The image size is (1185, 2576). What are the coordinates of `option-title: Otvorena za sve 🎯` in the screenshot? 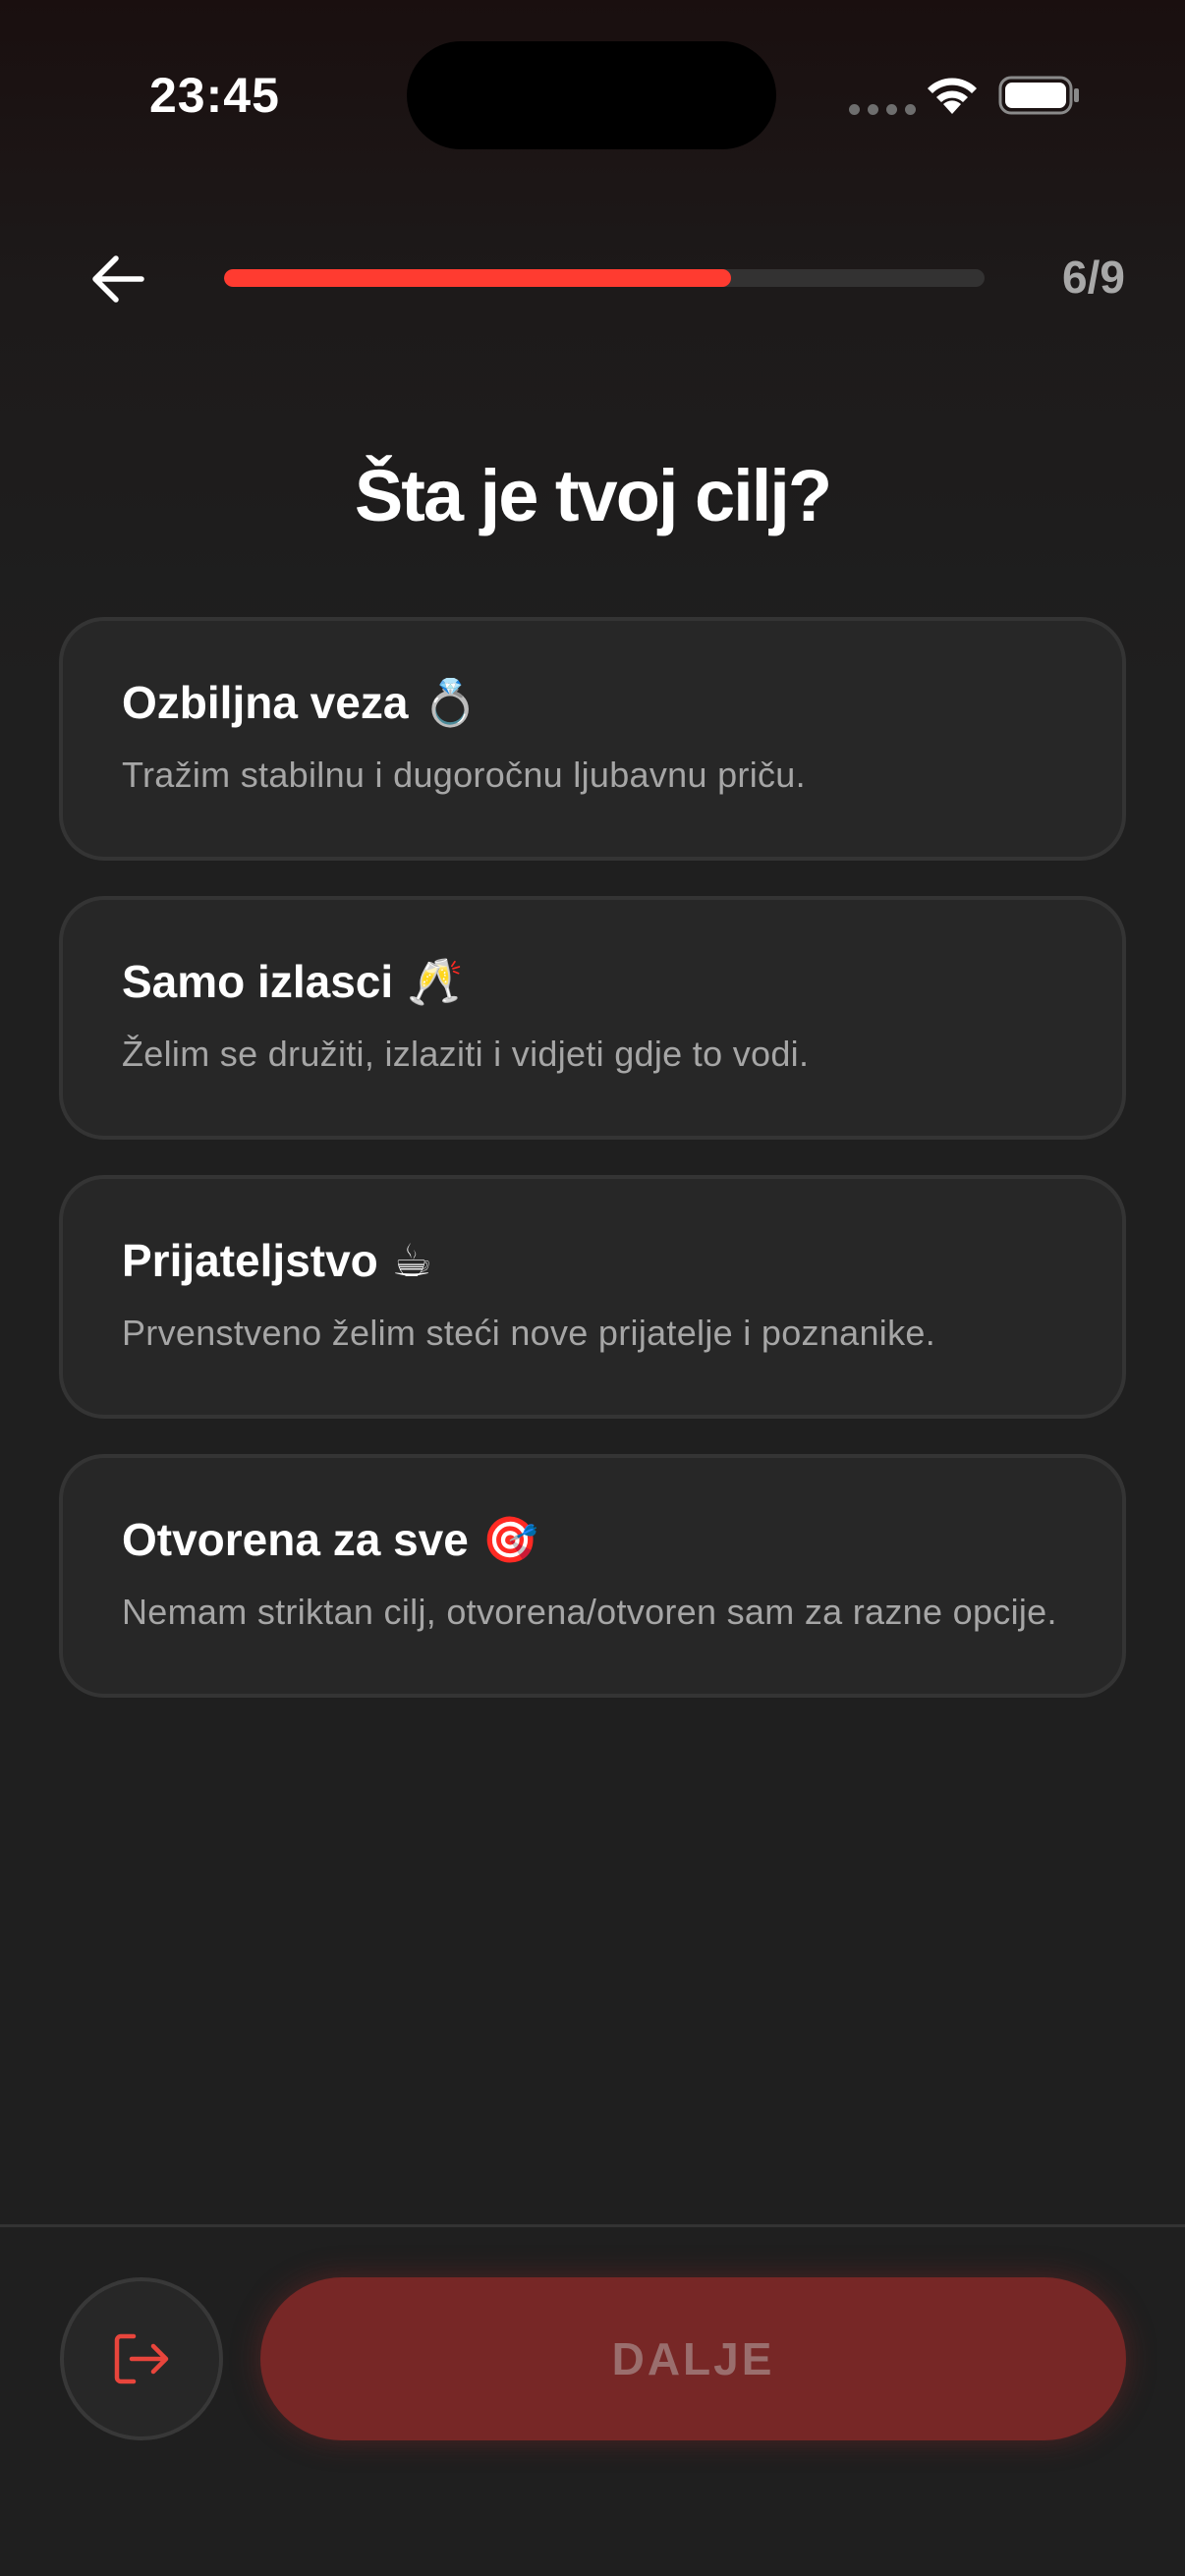 It's located at (594, 1539).